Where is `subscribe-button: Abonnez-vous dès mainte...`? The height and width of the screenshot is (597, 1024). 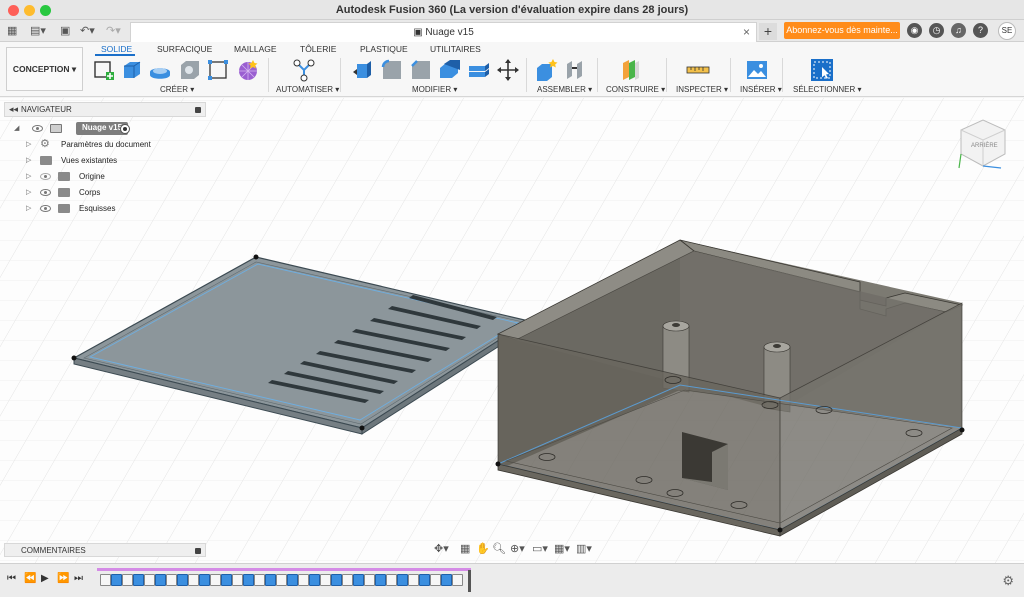 subscribe-button: Abonnez-vous dès mainte... is located at coordinates (842, 30).